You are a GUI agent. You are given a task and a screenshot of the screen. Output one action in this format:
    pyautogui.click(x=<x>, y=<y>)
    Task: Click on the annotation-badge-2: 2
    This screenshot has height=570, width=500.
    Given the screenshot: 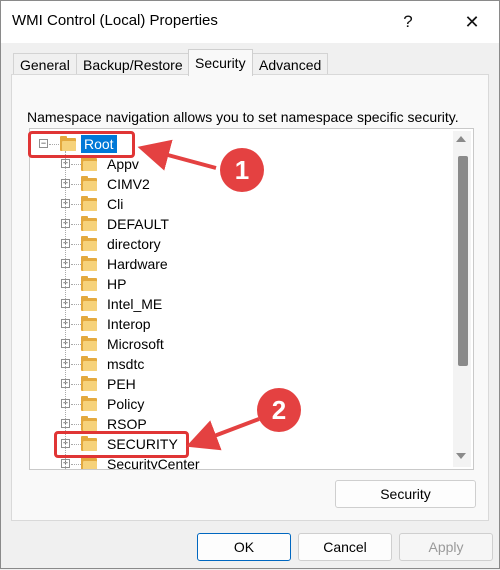 What is the action you would take?
    pyautogui.click(x=279, y=410)
    